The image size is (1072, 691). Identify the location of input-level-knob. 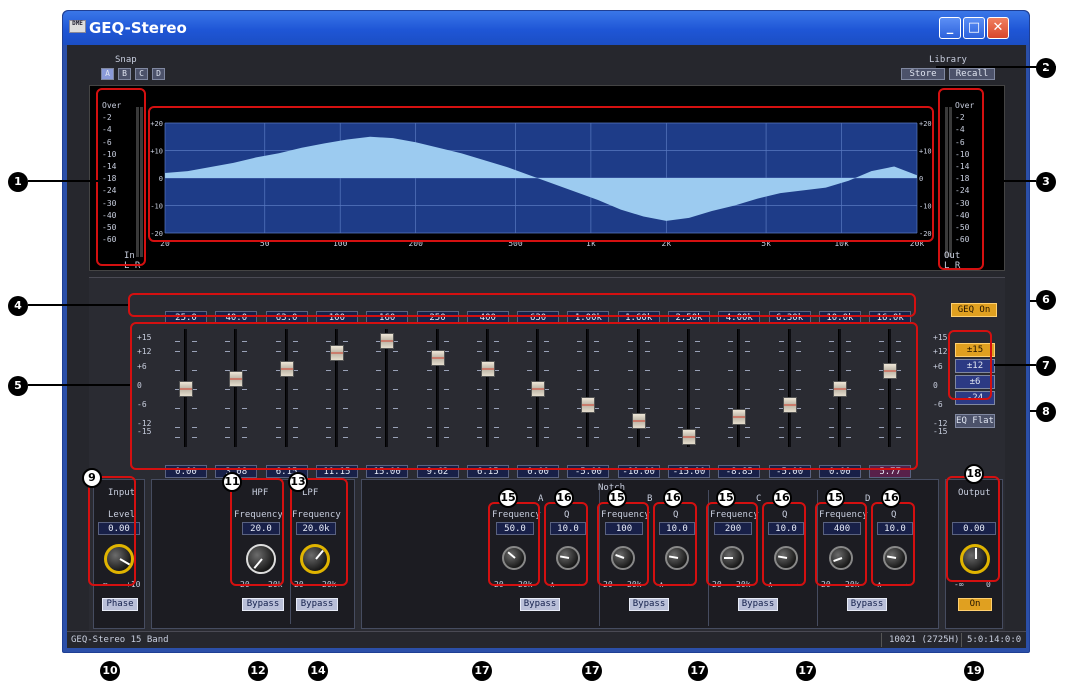
(119, 559).